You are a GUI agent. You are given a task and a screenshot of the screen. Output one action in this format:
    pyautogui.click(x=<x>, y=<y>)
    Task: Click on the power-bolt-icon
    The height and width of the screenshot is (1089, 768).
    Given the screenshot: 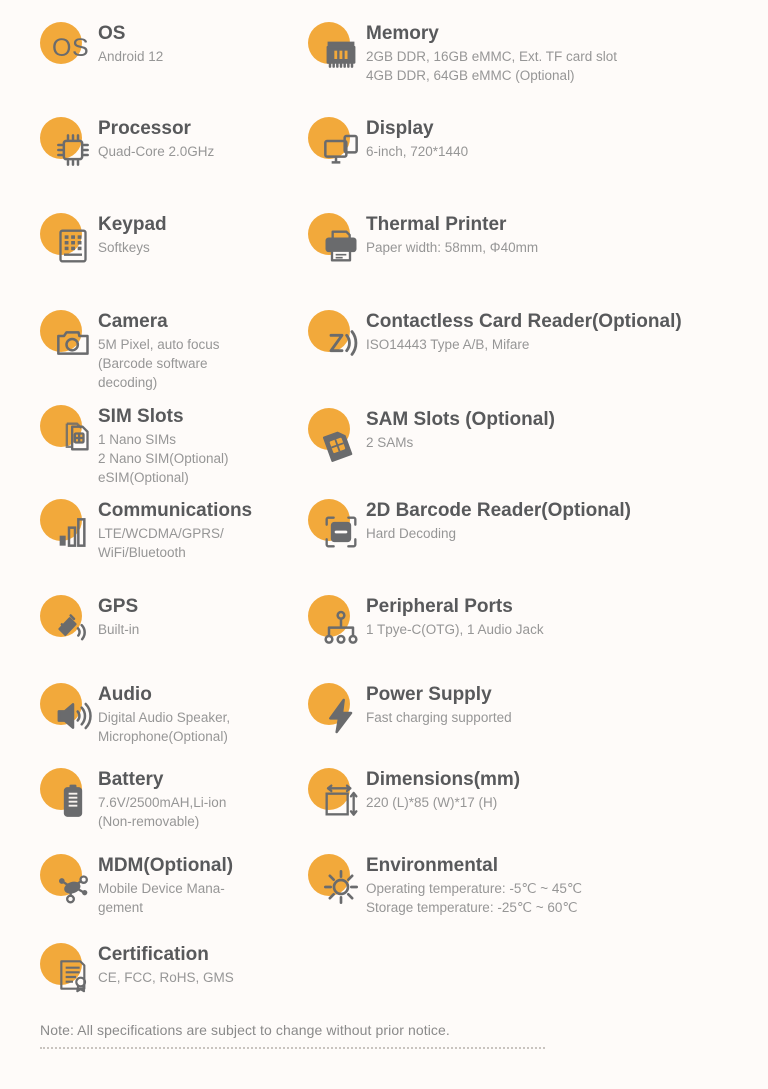 What is the action you would take?
    pyautogui.click(x=341, y=716)
    